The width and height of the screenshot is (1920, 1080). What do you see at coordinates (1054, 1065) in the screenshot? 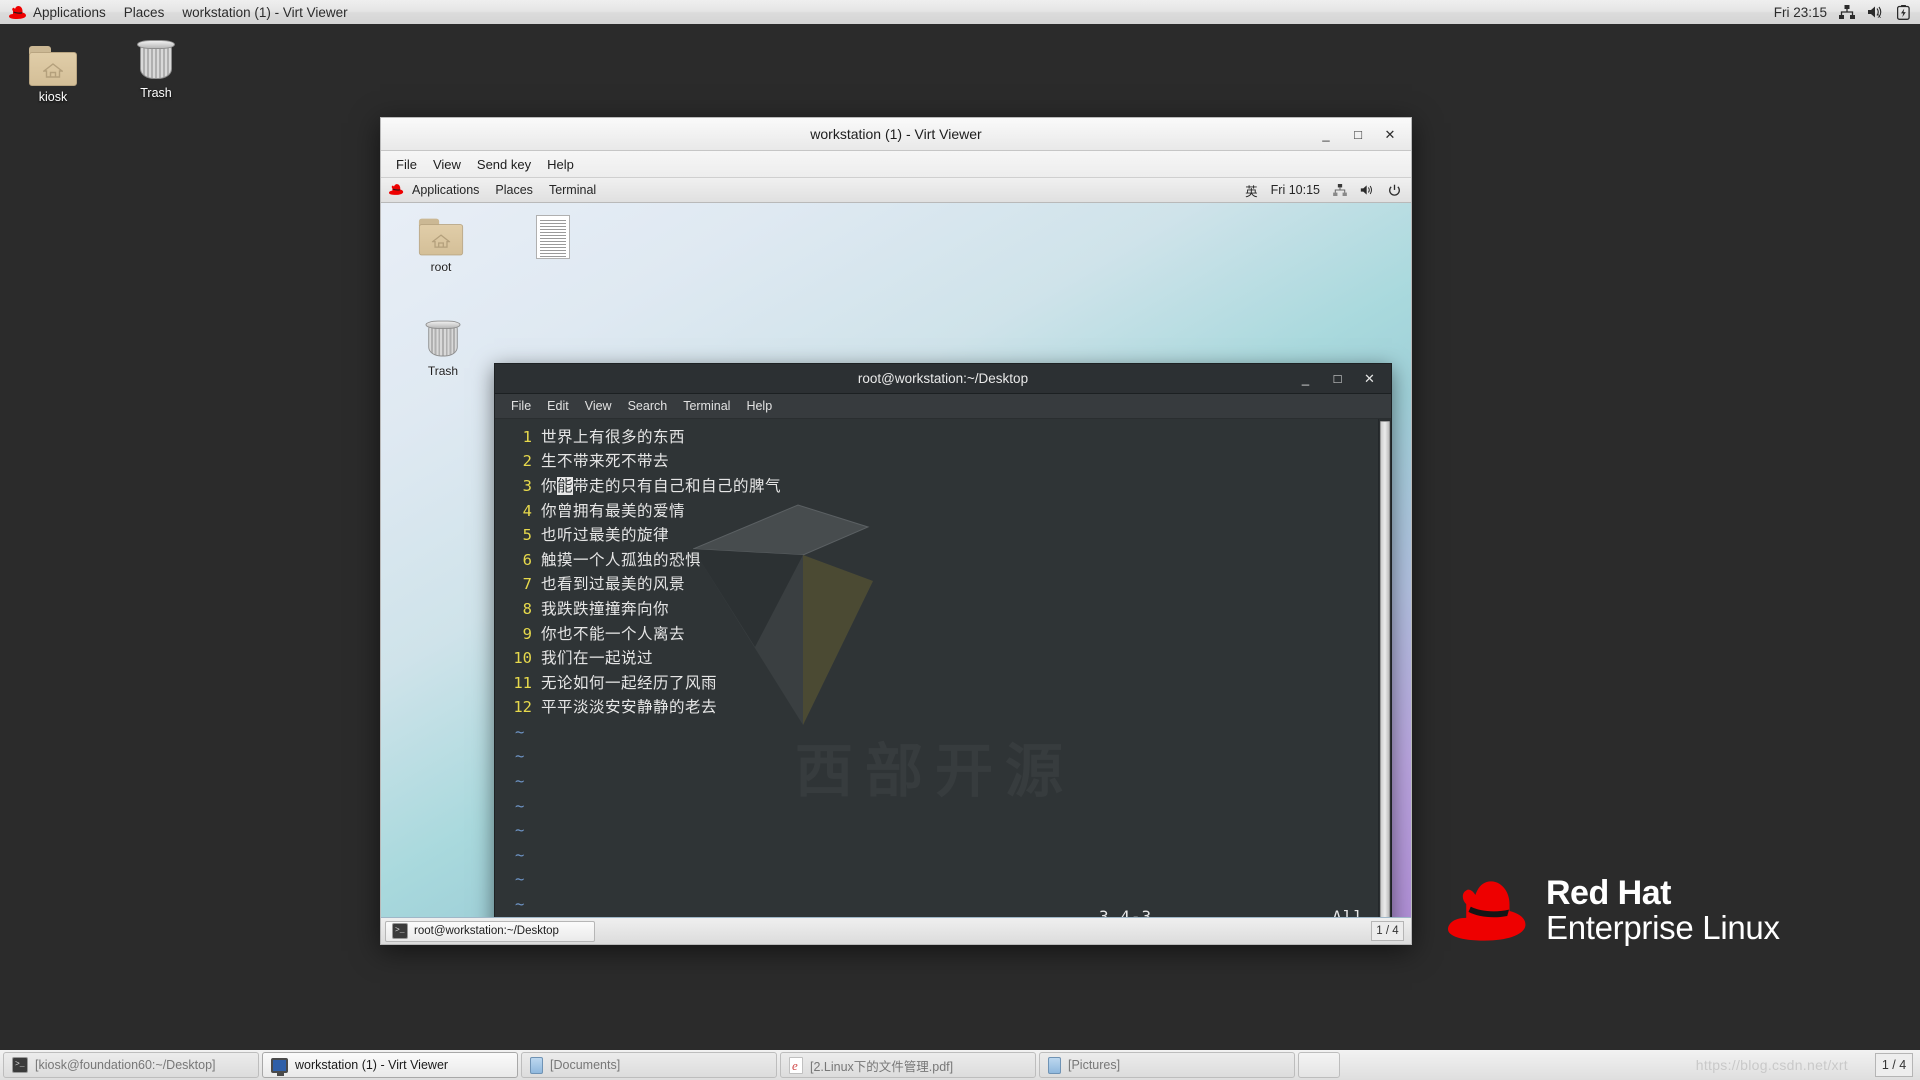
I see `file-drawer-icon` at bounding box center [1054, 1065].